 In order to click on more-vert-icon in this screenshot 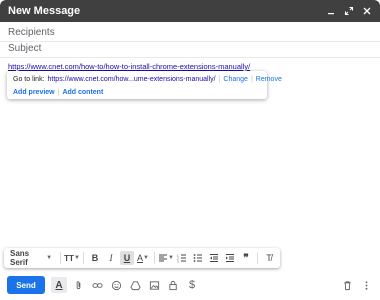, I will do `click(366, 285)`.